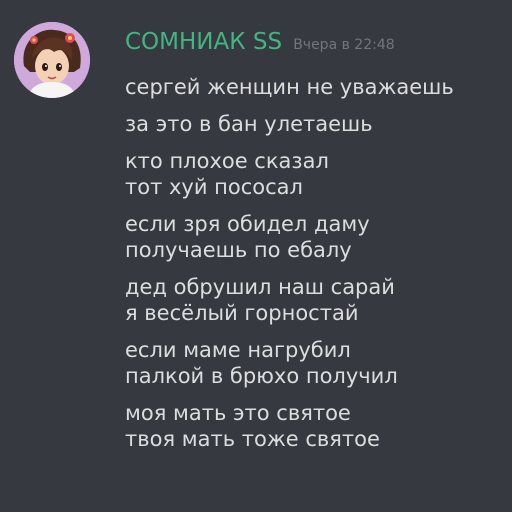  Describe the element at coordinates (260, 287) in the screenshot. I see `message-line: дед обрушил наш сарай` at that location.